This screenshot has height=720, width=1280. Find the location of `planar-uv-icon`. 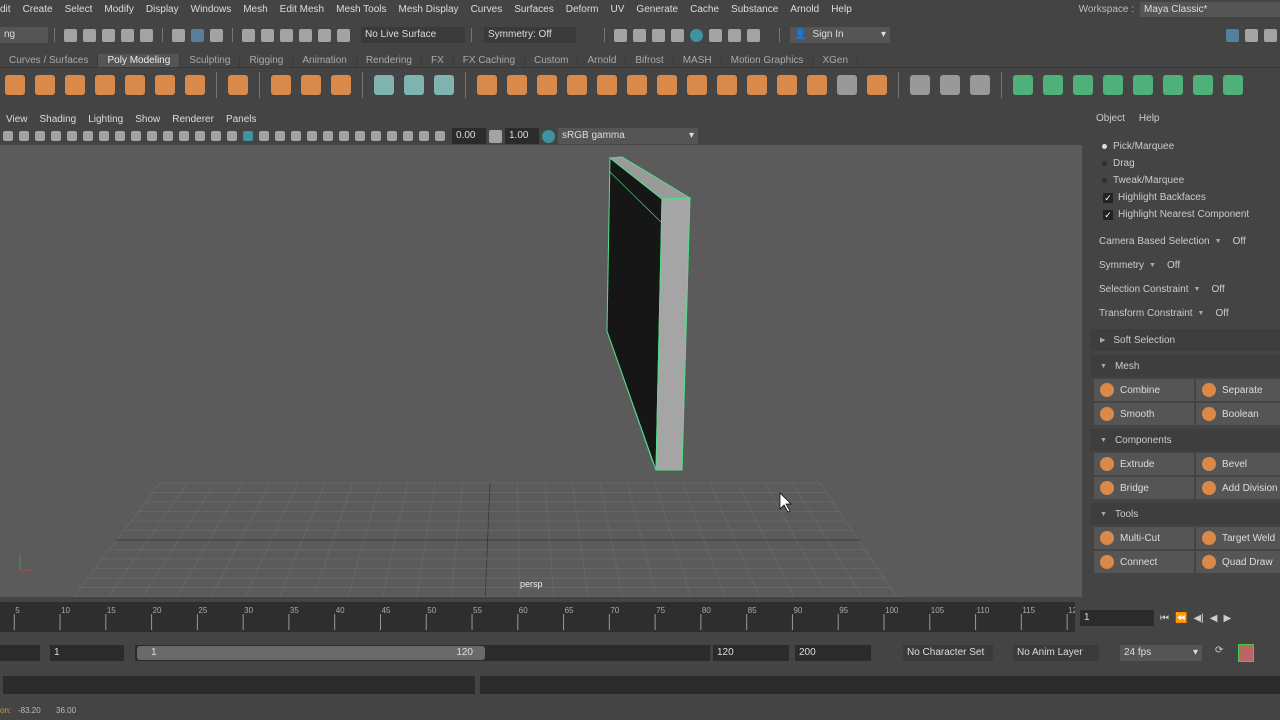

planar-uv-icon is located at coordinates (1023, 85).